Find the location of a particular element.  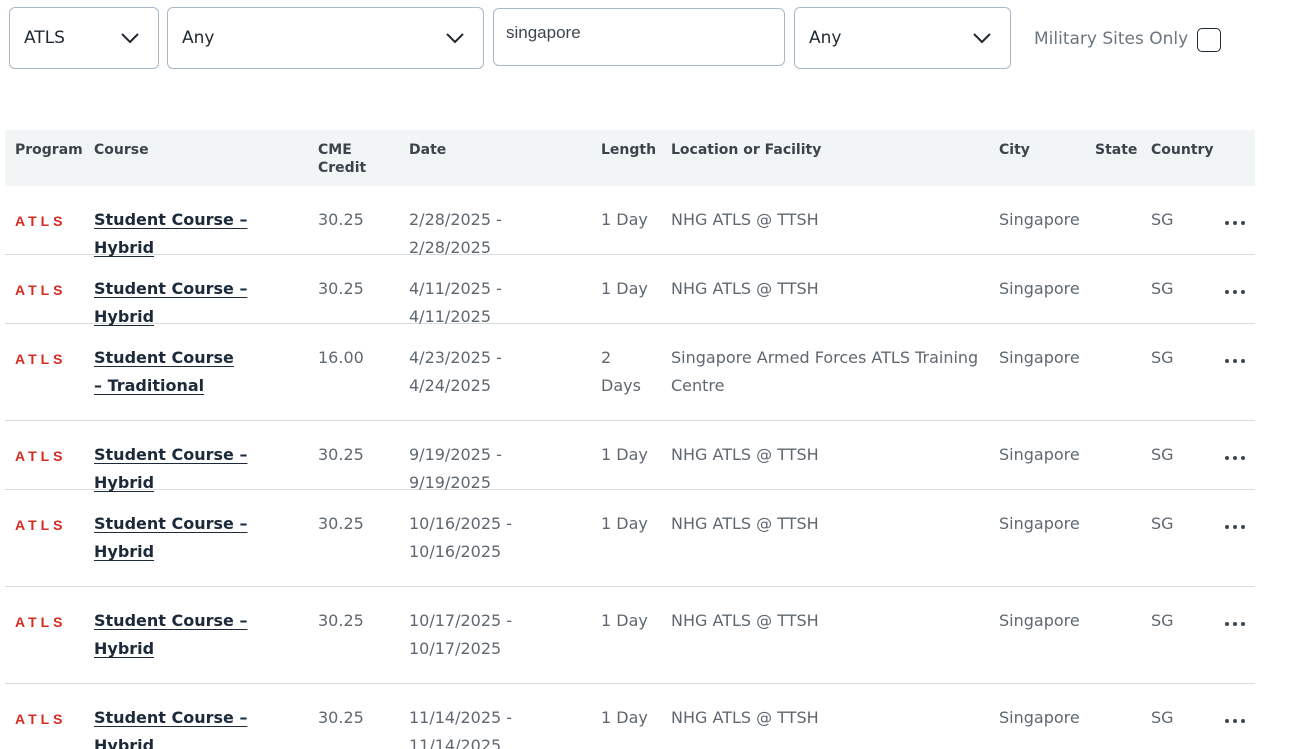

row-date: 11/14/2025 - 11/14/2025 is located at coordinates (461, 728).